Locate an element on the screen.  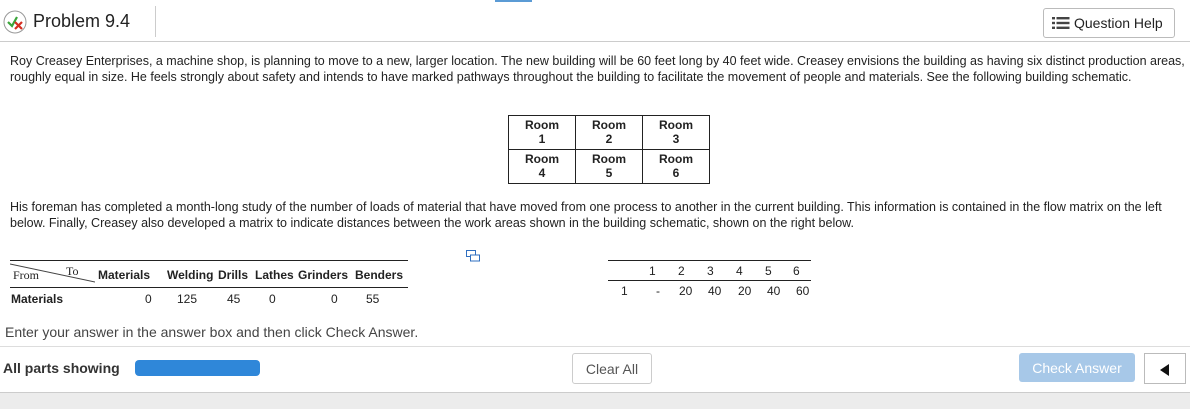
distance-col-header: 5 is located at coordinates (768, 271).